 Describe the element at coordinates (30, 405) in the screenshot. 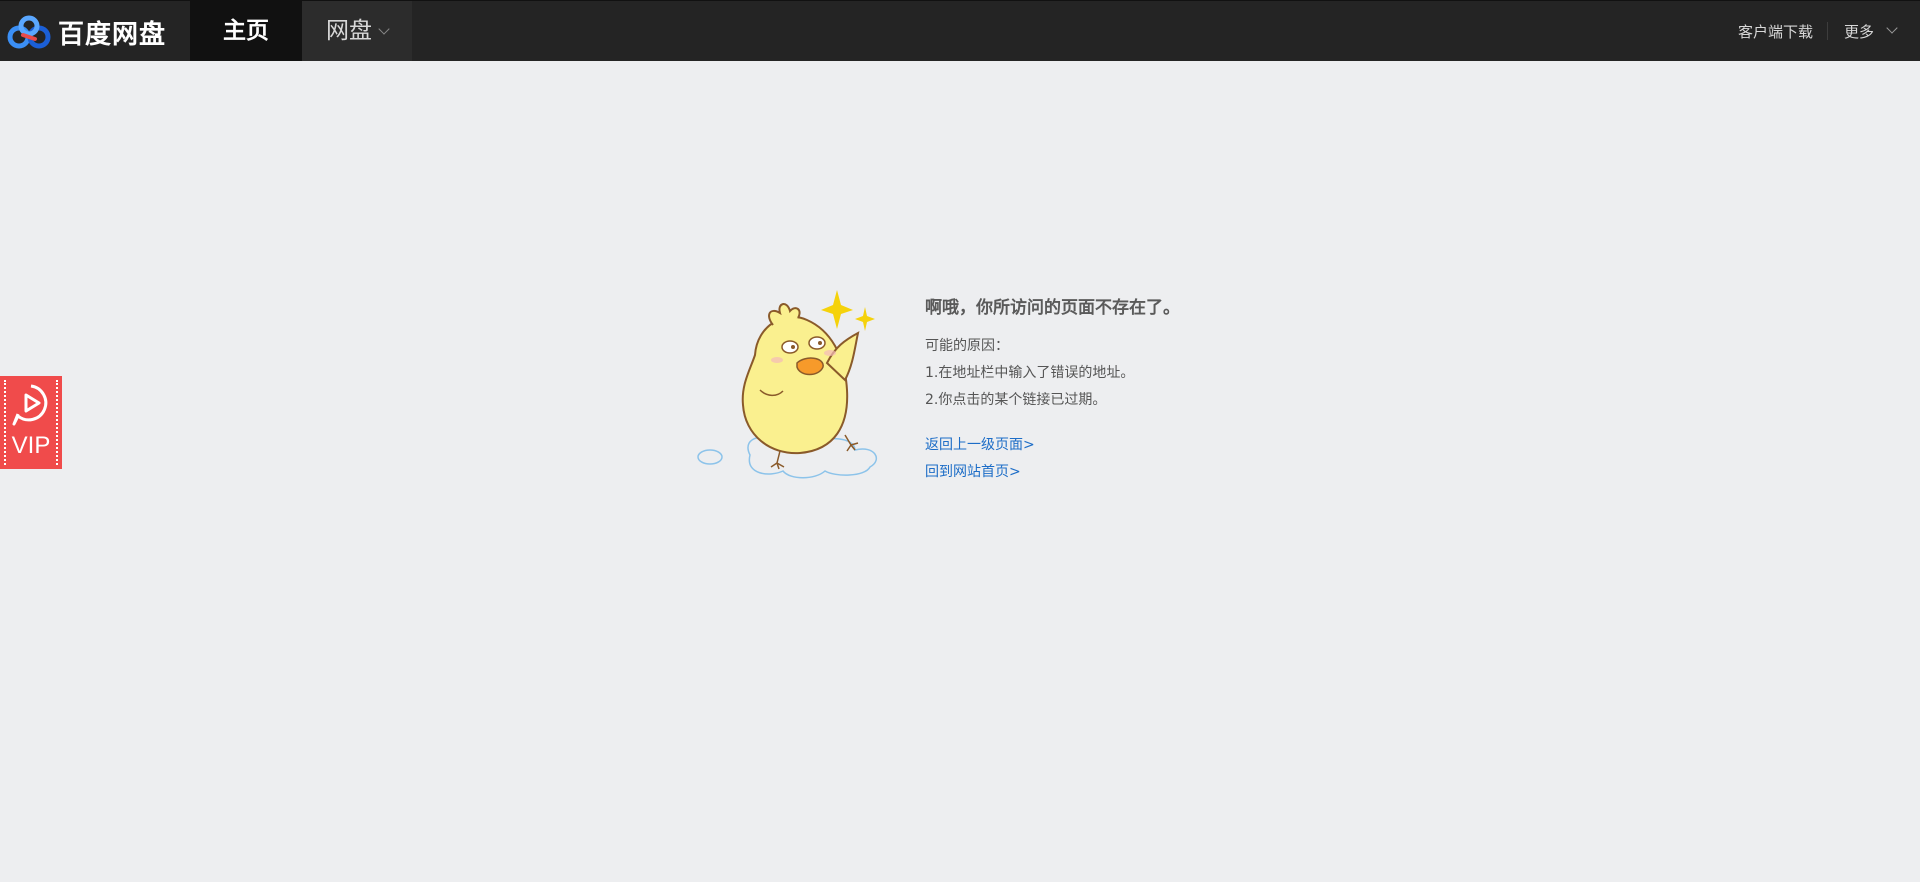

I see `play-circle-icon` at that location.